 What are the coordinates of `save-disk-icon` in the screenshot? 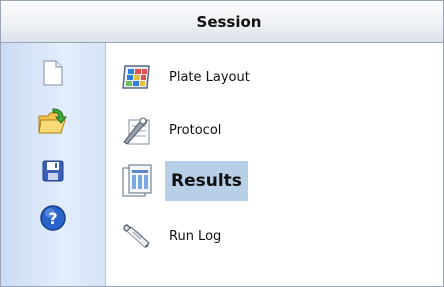 It's located at (53, 171).